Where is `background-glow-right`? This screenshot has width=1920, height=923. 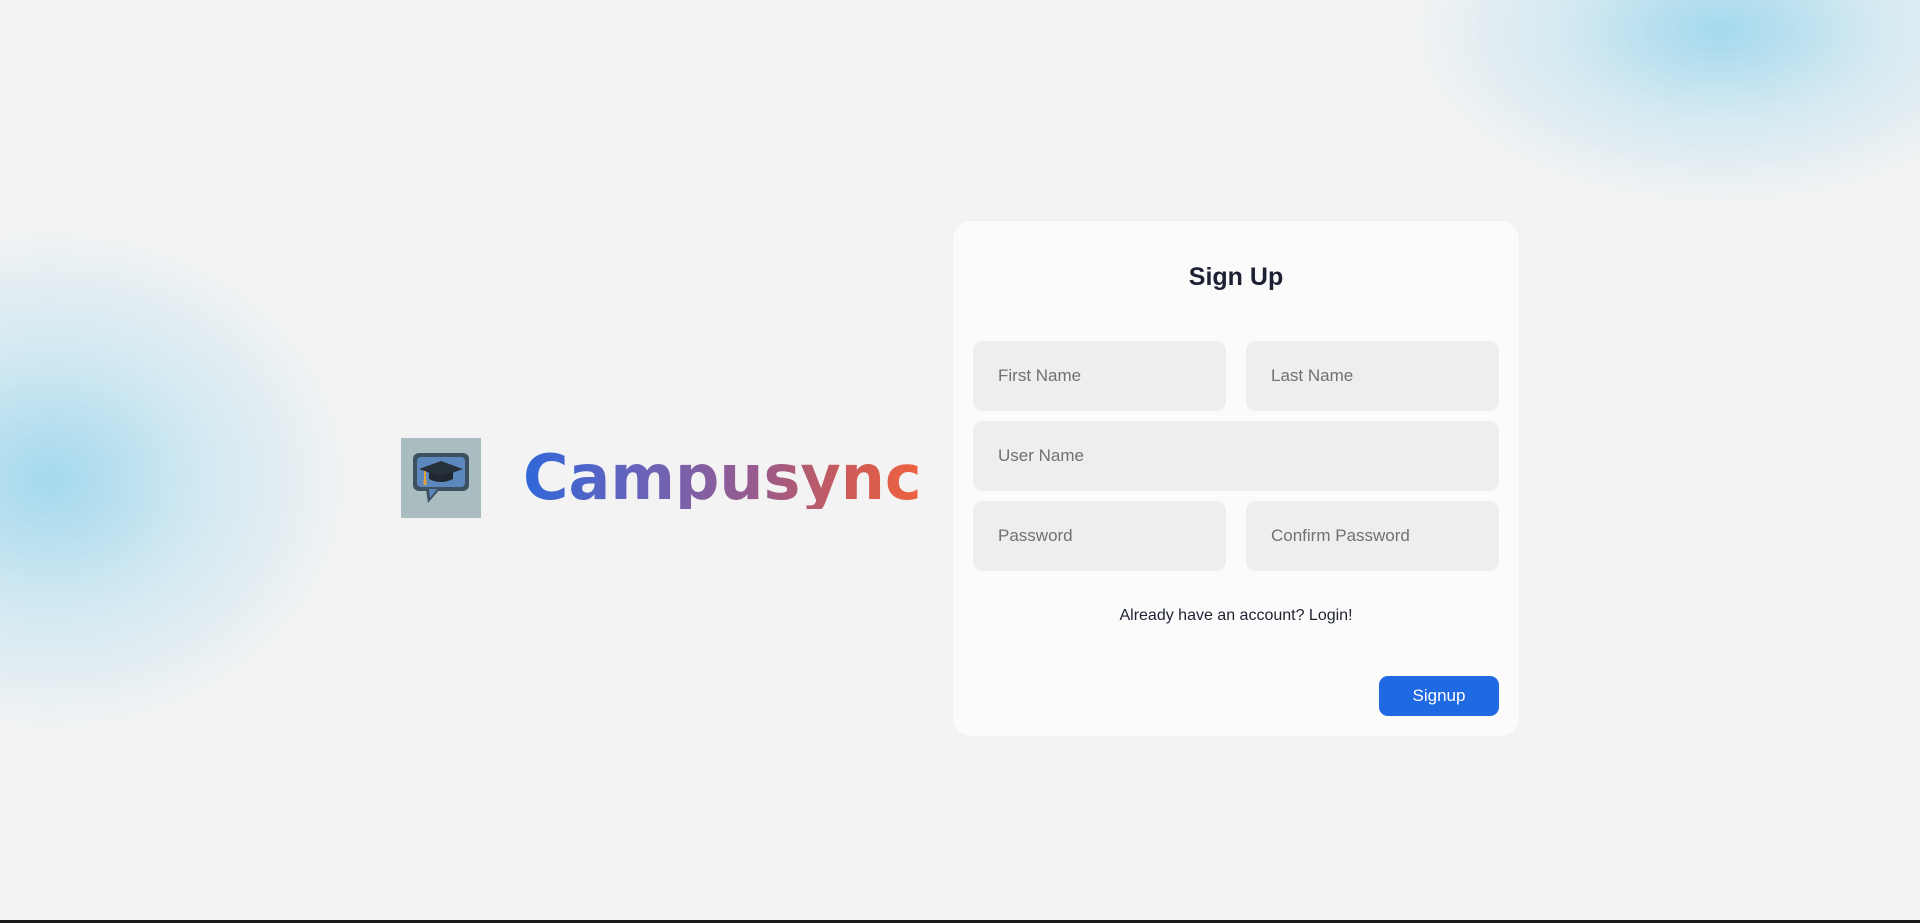
background-glow-right is located at coordinates (1660, 105).